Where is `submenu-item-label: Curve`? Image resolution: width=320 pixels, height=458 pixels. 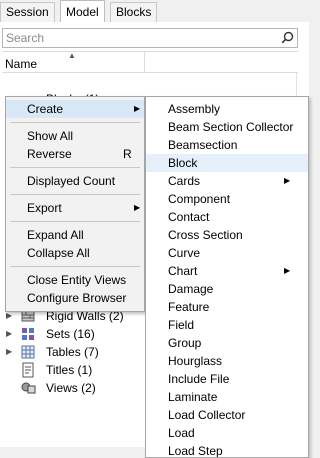 submenu-item-label: Curve is located at coordinates (184, 253).